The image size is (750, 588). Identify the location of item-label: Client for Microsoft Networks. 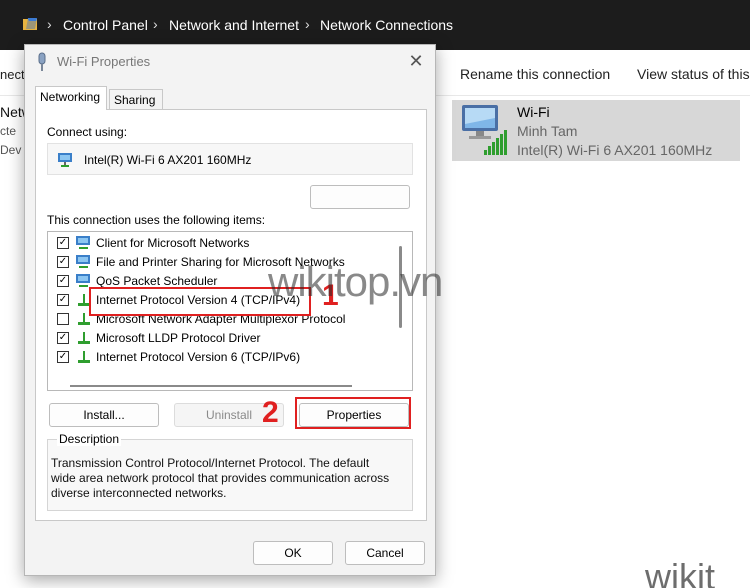
(173, 243).